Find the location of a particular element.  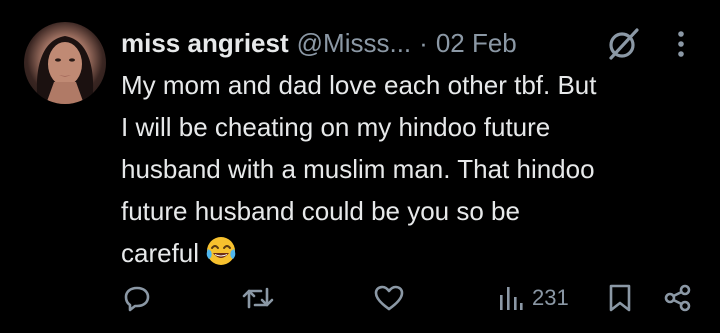

share-button is located at coordinates (678, 298).